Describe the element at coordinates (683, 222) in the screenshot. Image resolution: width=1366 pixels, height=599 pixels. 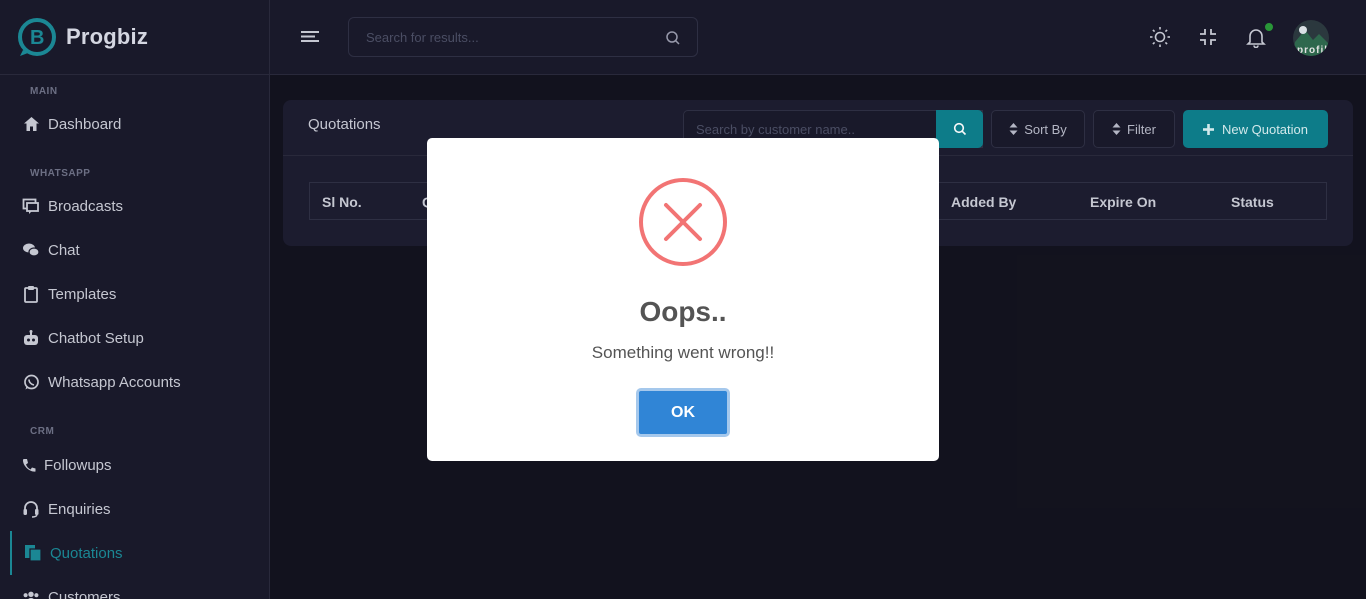
I see `error-icon` at that location.